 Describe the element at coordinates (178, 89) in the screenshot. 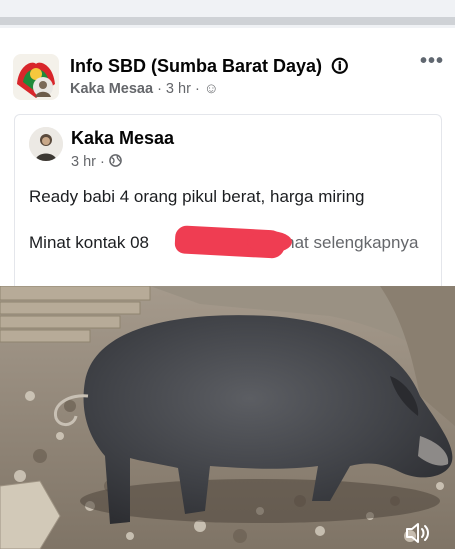

I see `post-time: 3 hr` at that location.